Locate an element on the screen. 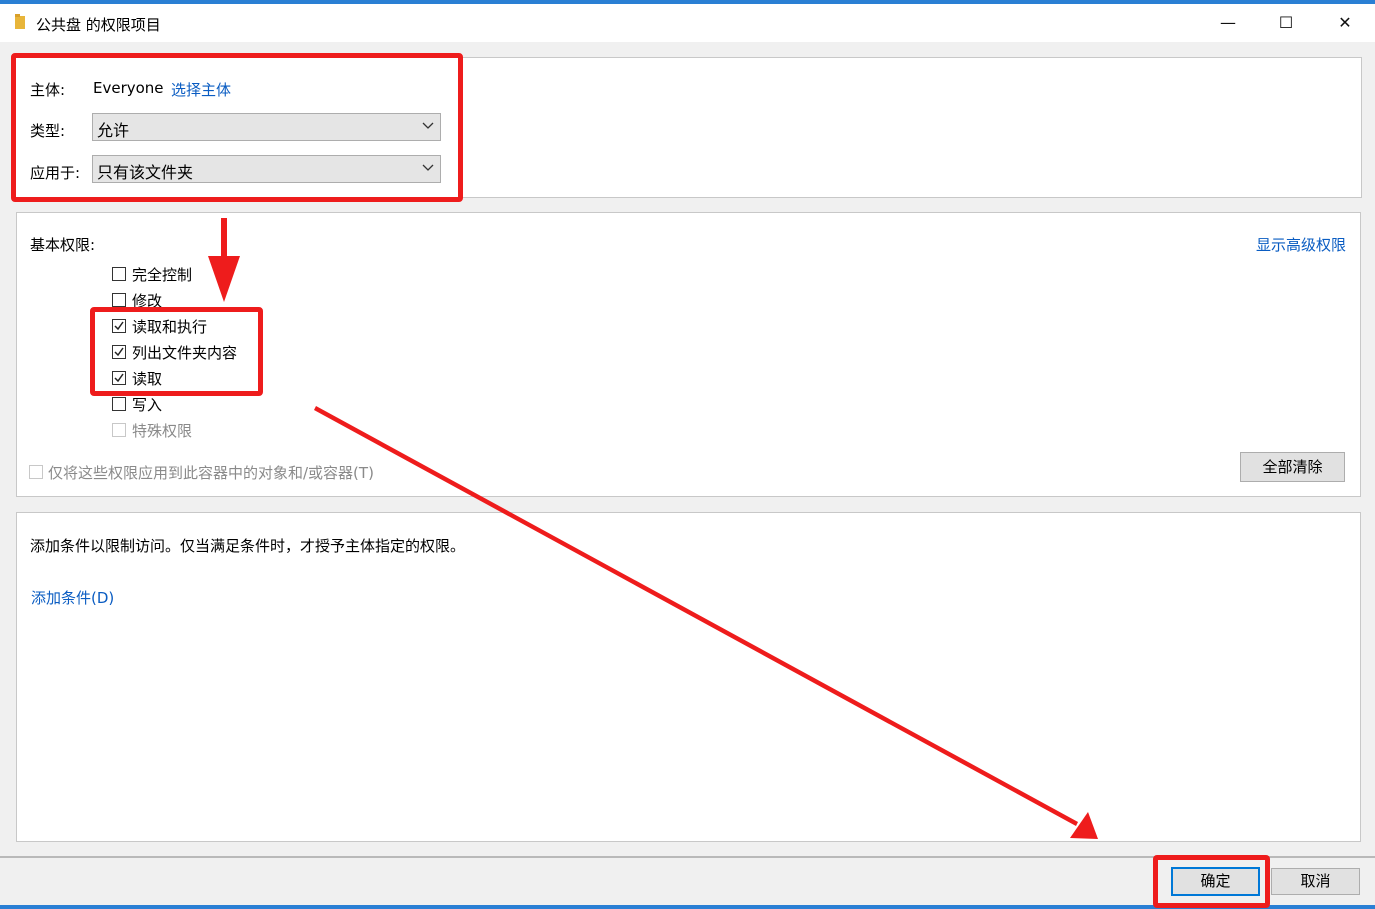  window-title: 公共盘 的权限项目 is located at coordinates (98, 25).